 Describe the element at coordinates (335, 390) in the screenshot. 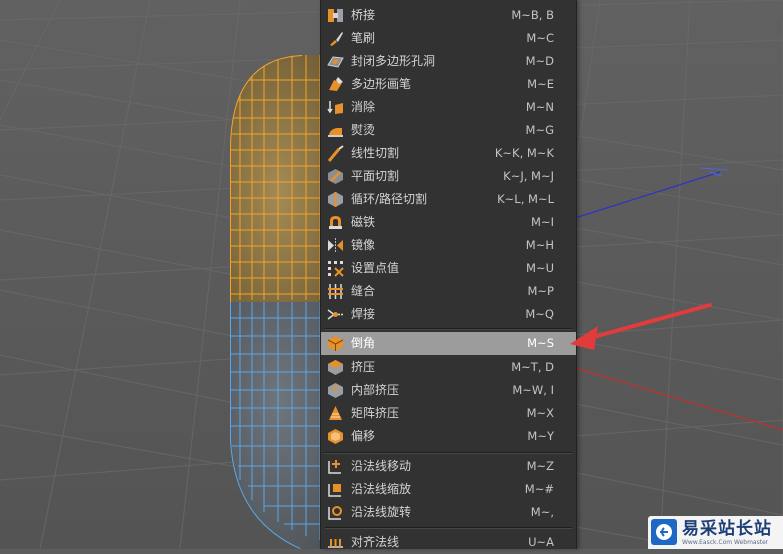

I see `extrude-inner-icon` at that location.